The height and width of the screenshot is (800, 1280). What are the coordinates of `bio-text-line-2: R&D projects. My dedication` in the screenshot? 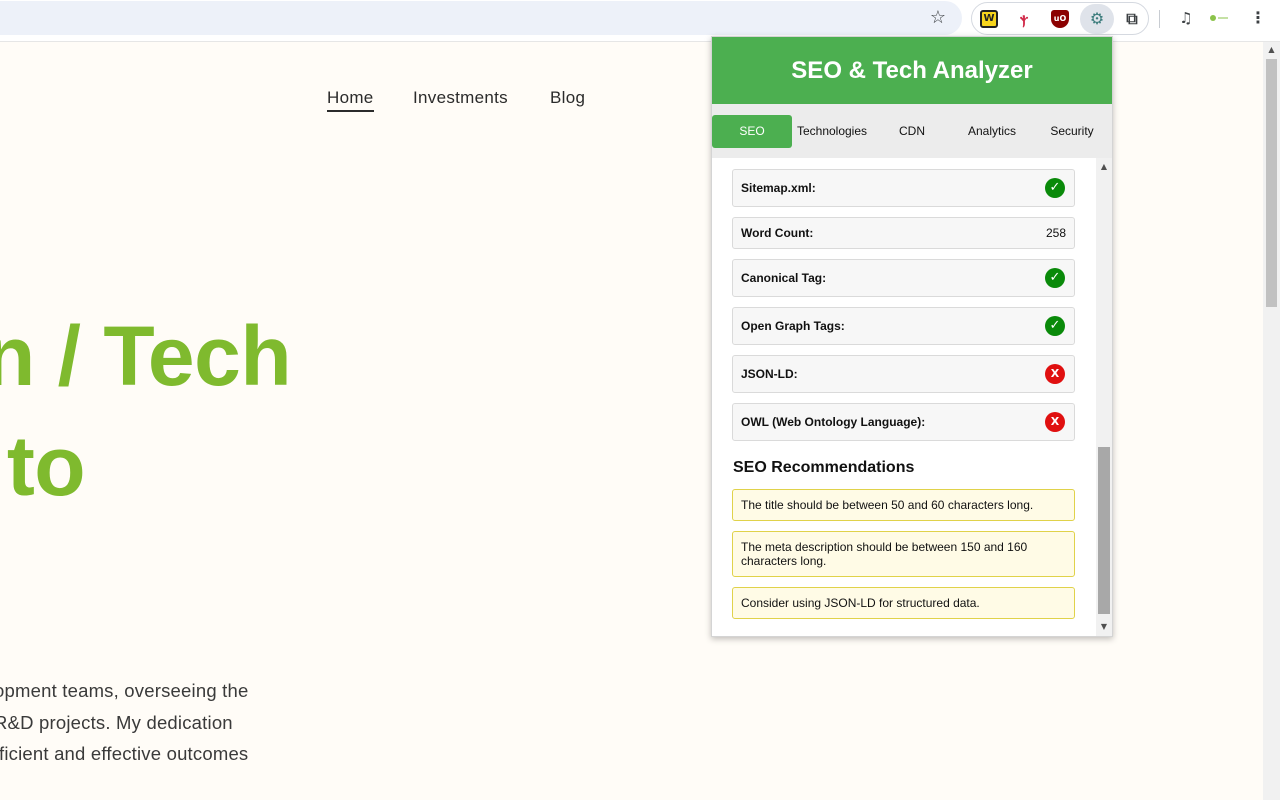 It's located at (116, 722).